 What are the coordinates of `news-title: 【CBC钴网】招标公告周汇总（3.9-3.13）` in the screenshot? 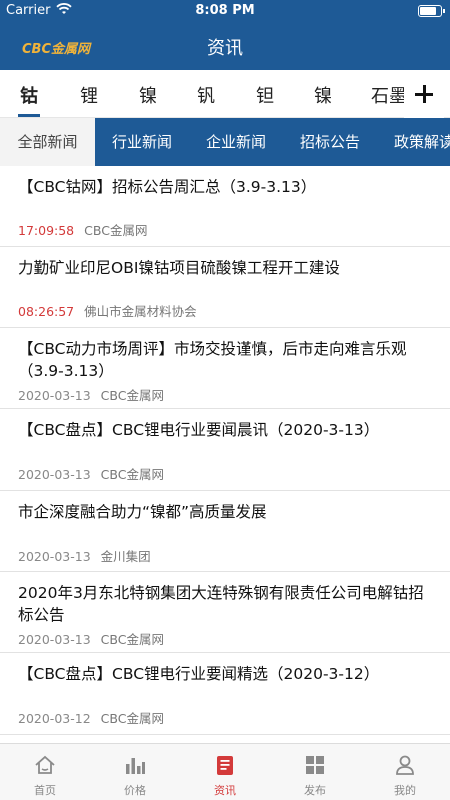 It's located at (167, 187).